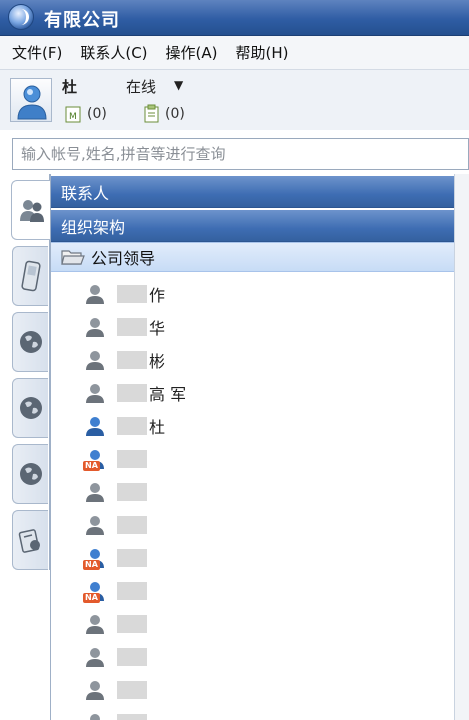 This screenshot has height=720, width=469. I want to click on menu-contacts: 联系人(C), so click(113, 52).